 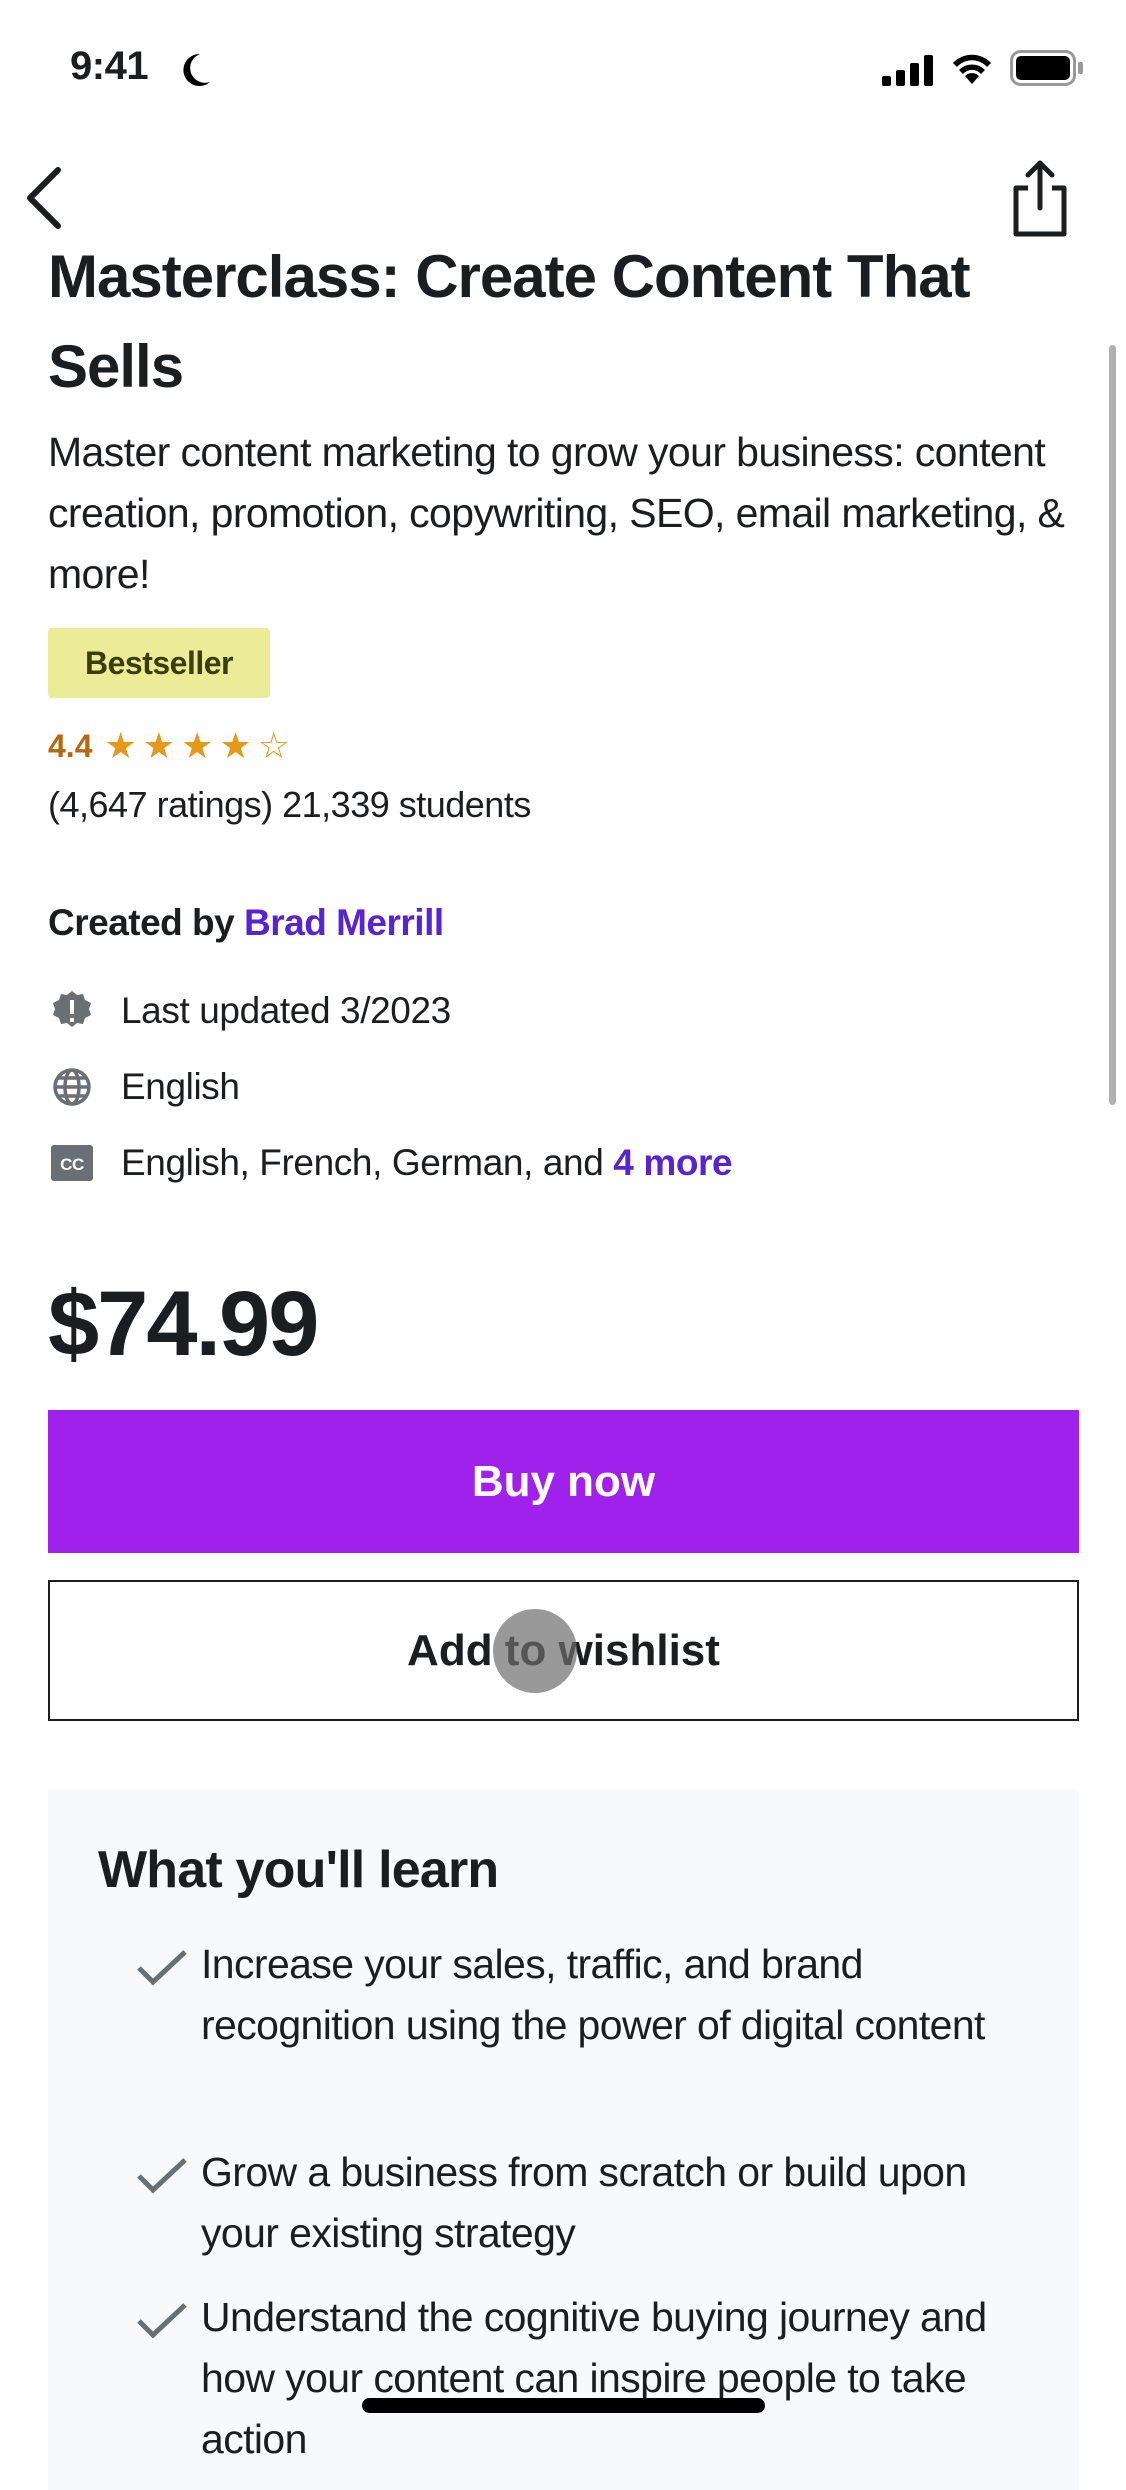 I want to click on language-row: English, so click(x=145, y=1087).